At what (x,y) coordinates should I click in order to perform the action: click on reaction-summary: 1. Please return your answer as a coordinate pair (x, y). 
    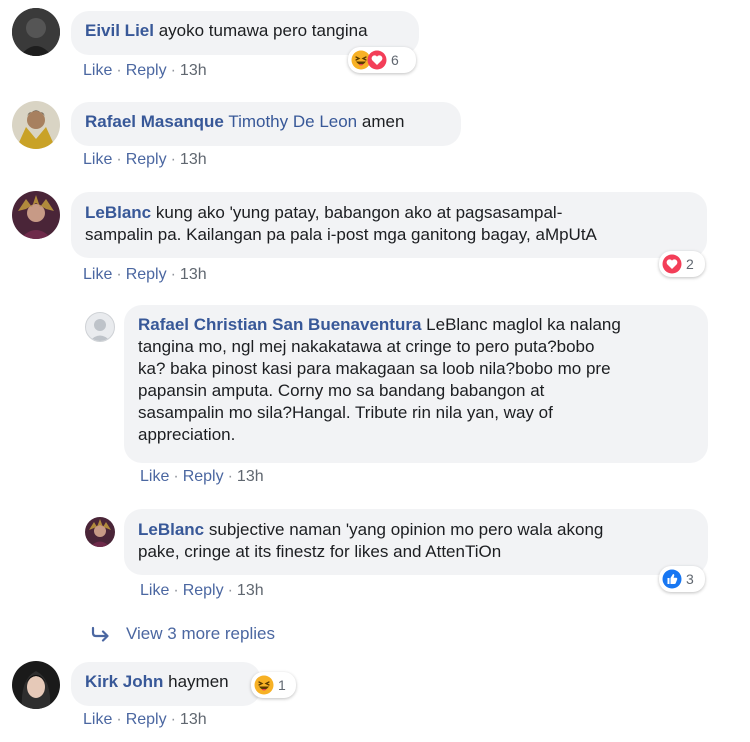
    Looking at the image, I should click on (273, 685).